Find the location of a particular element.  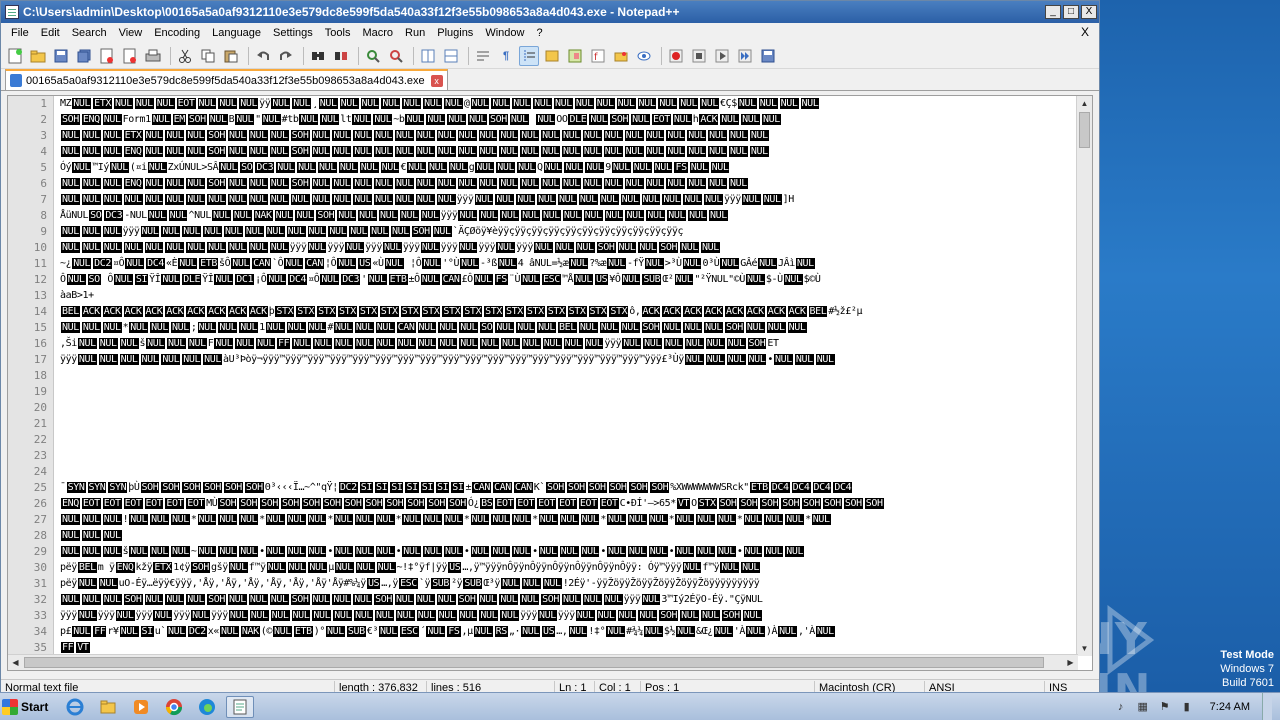

clock: 7:24 AM is located at coordinates (1230, 707).